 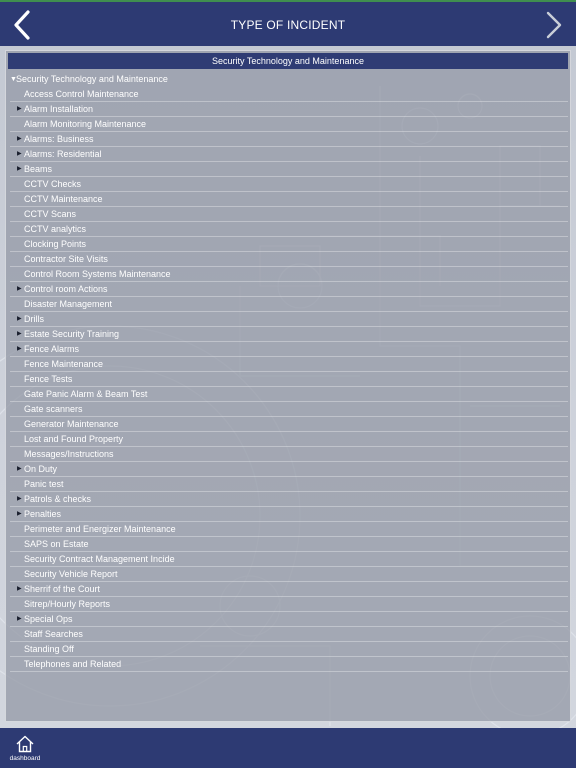 I want to click on tree-item: Gate scanners, so click(x=289, y=409).